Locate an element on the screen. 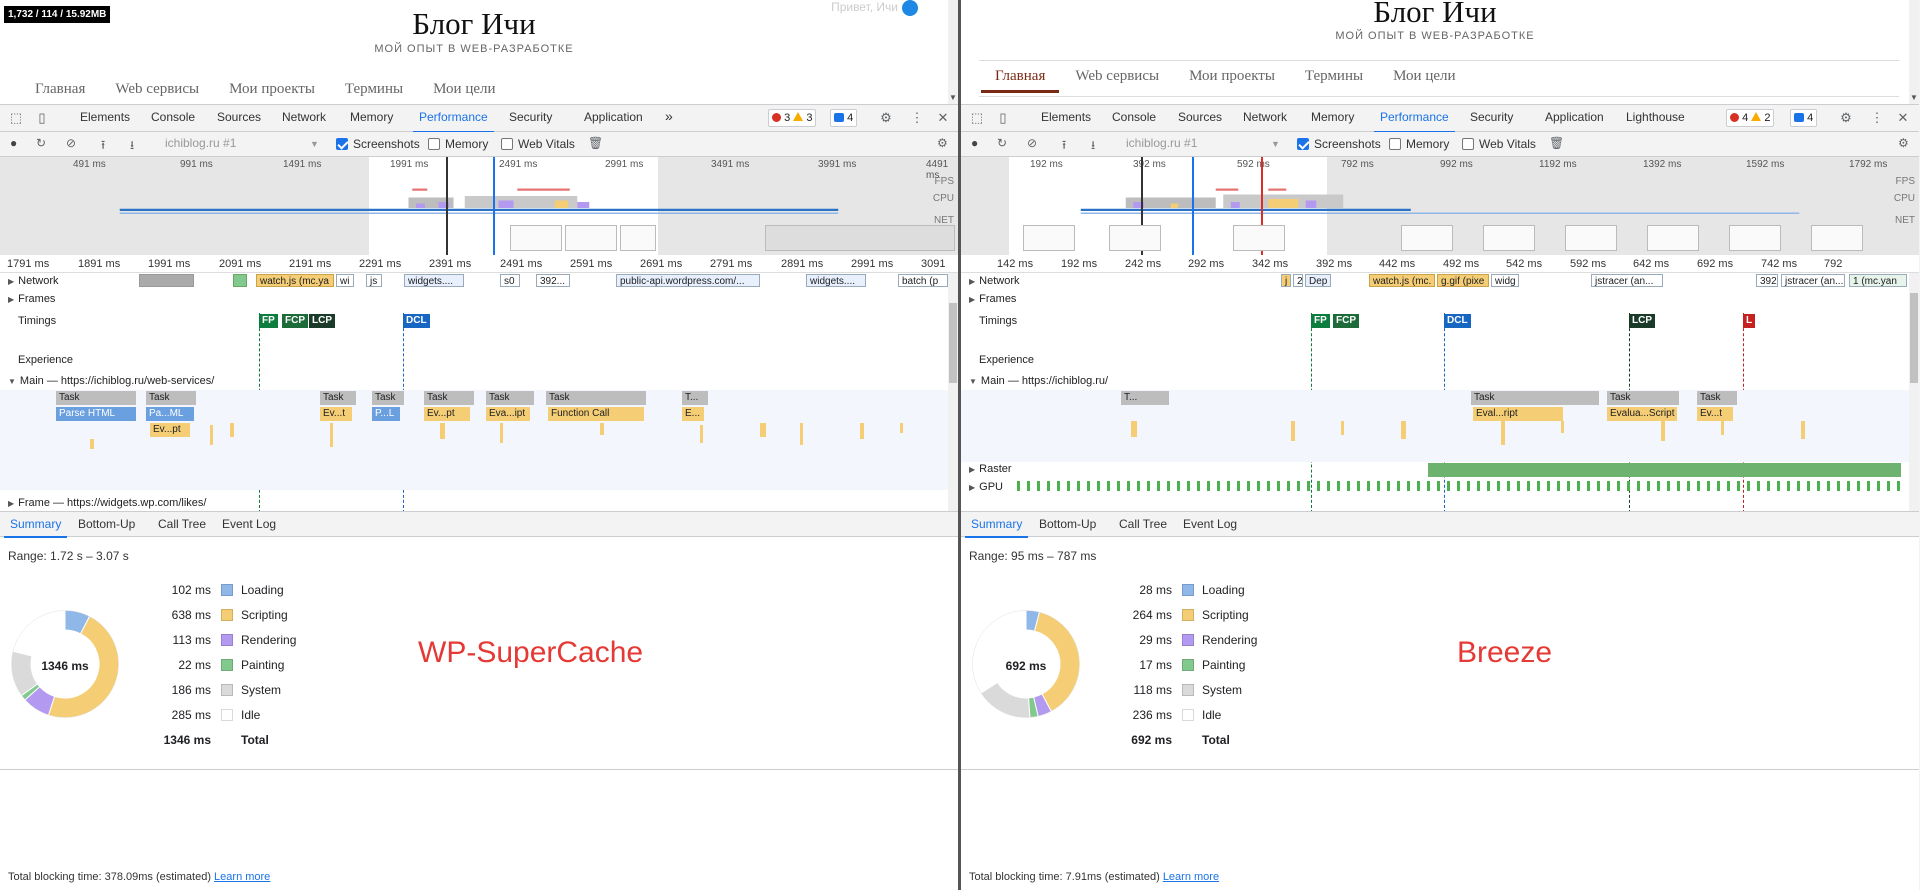 Image resolution: width=1920 pixels, height=890 pixels. tracks-scrollbar is located at coordinates (953, 392).